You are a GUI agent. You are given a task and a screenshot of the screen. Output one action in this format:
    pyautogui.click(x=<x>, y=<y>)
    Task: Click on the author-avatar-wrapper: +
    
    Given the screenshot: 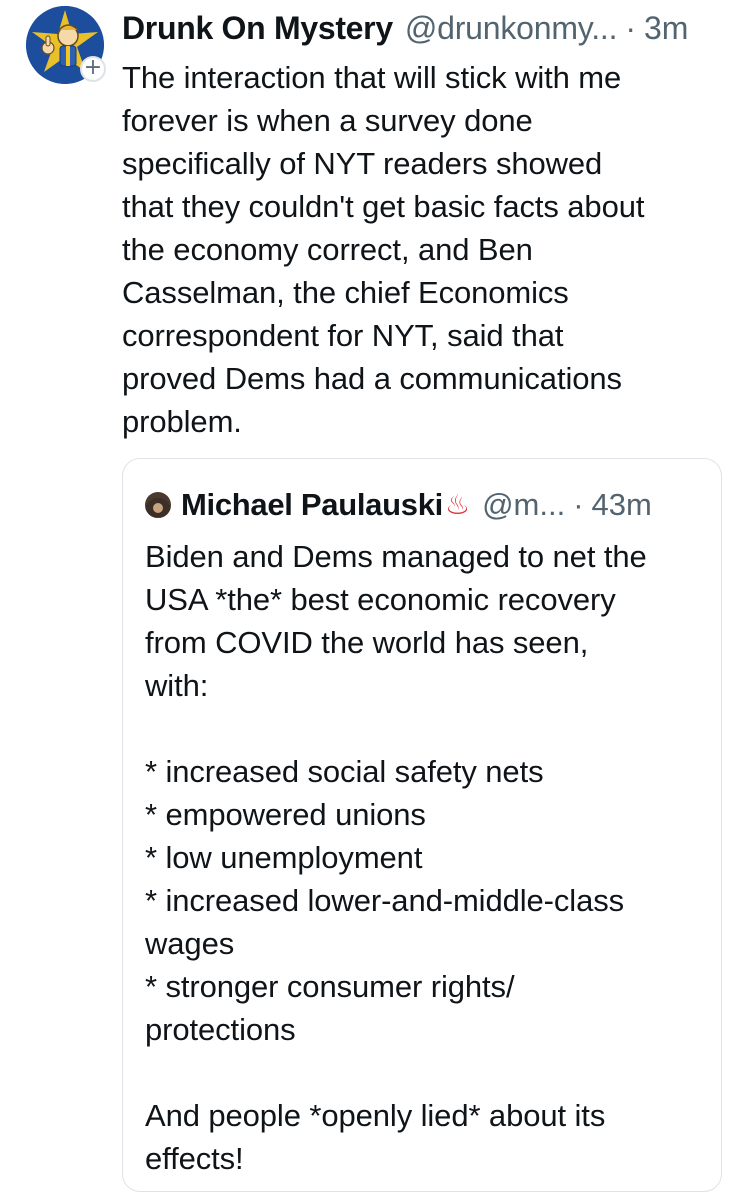 What is the action you would take?
    pyautogui.click(x=66, y=45)
    